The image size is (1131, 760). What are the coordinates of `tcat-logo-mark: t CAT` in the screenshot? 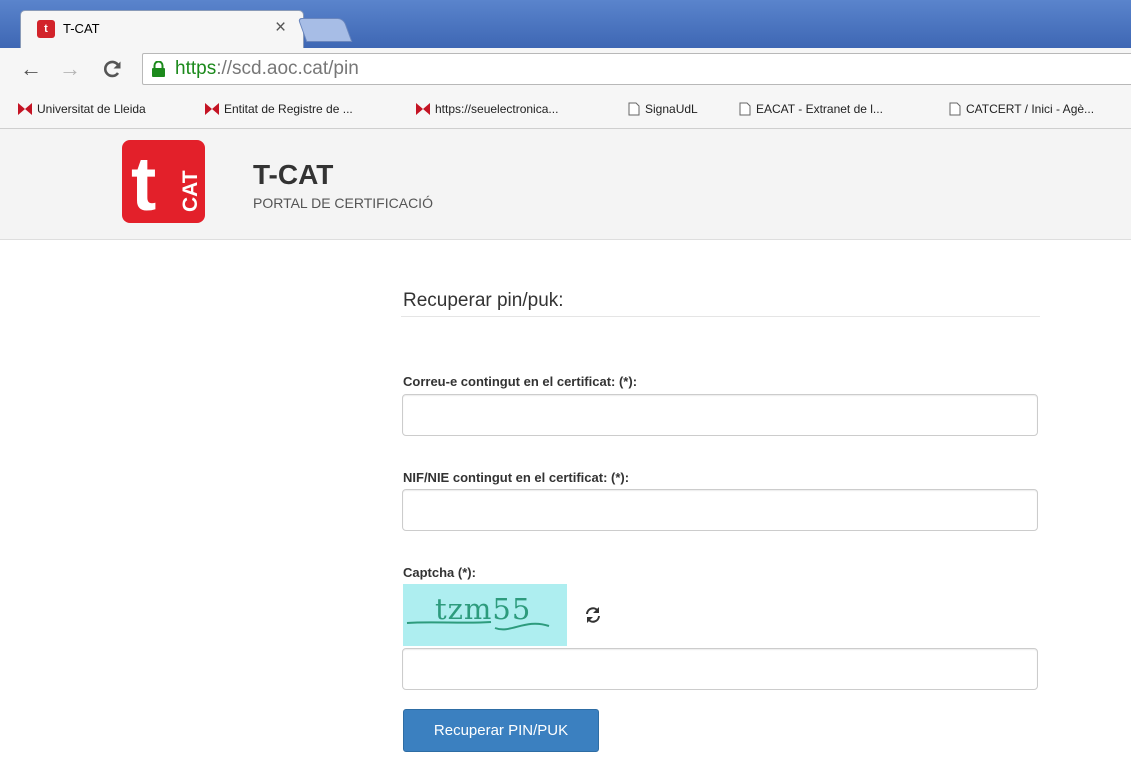 It's located at (166, 184).